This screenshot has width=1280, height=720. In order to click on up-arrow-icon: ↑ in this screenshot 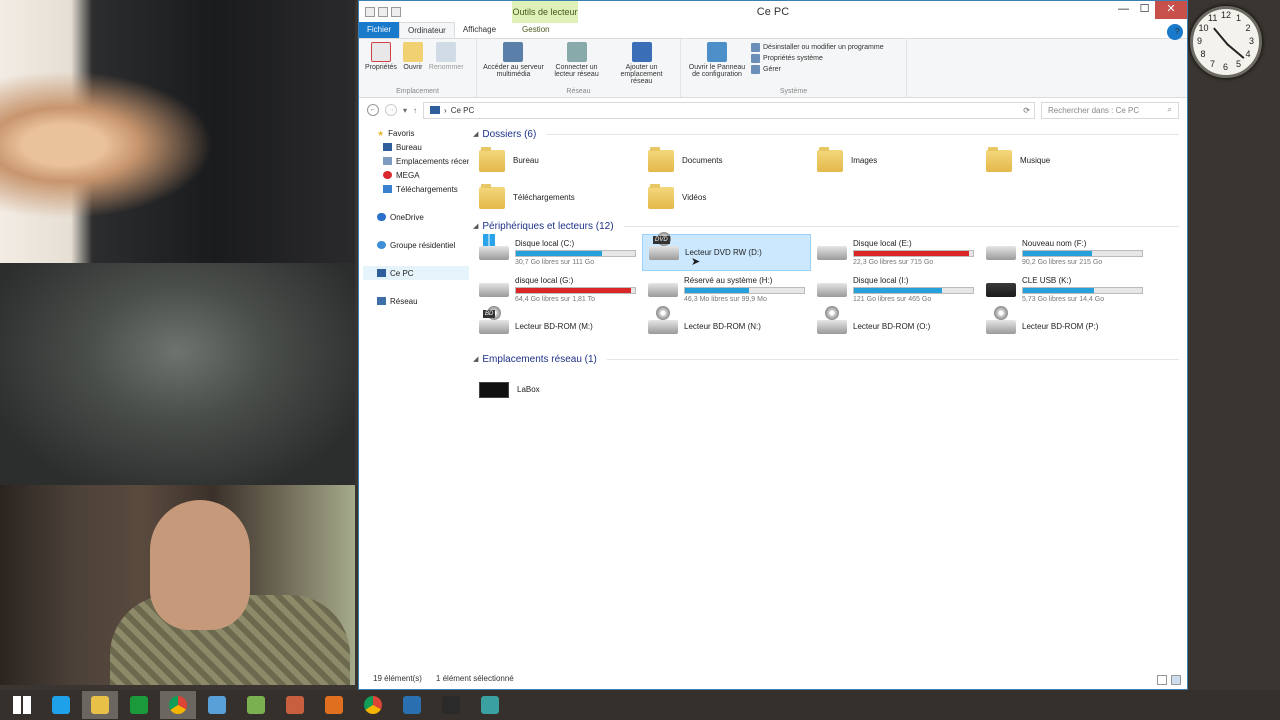, I will do `click(415, 110)`.